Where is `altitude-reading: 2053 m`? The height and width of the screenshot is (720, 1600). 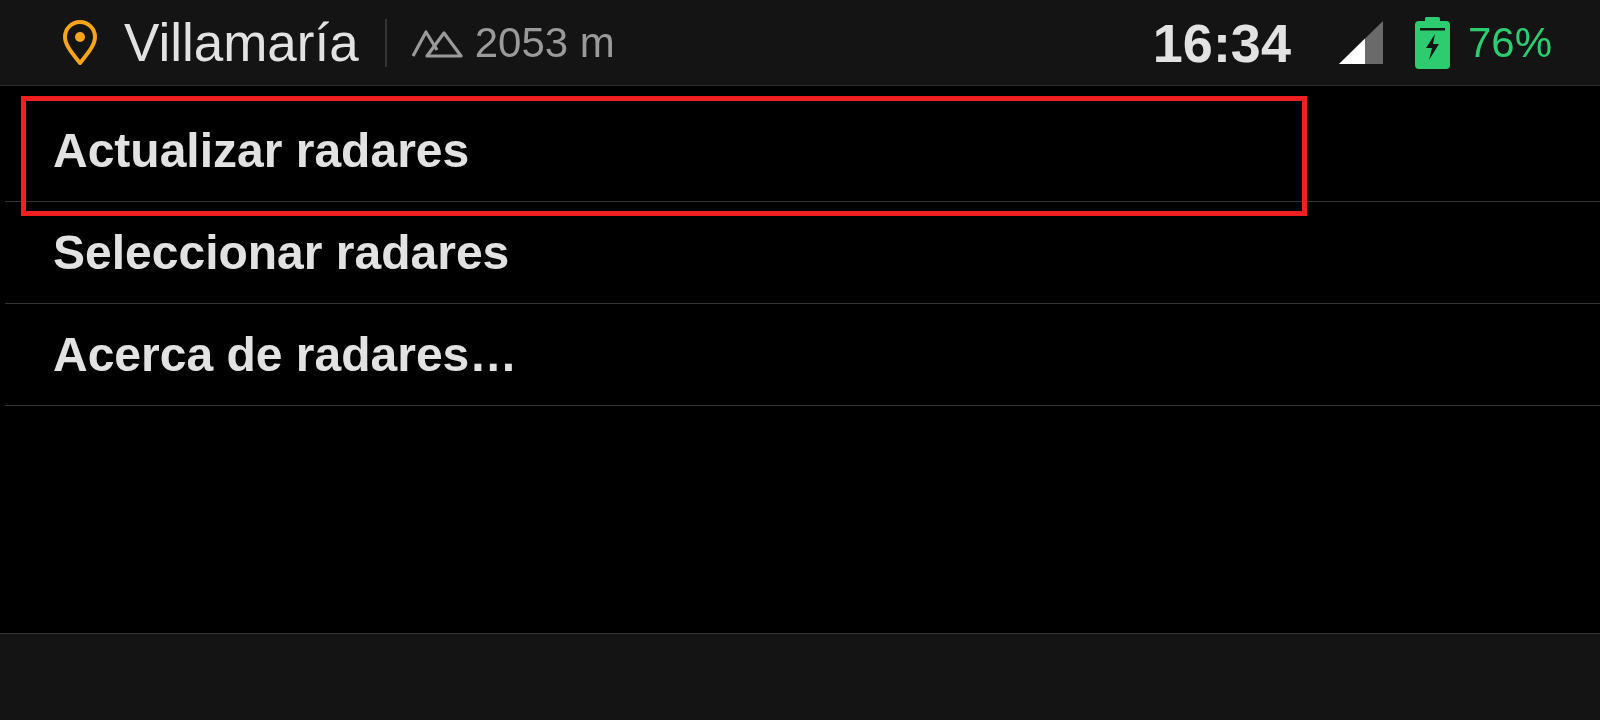 altitude-reading: 2053 m is located at coordinates (544, 42).